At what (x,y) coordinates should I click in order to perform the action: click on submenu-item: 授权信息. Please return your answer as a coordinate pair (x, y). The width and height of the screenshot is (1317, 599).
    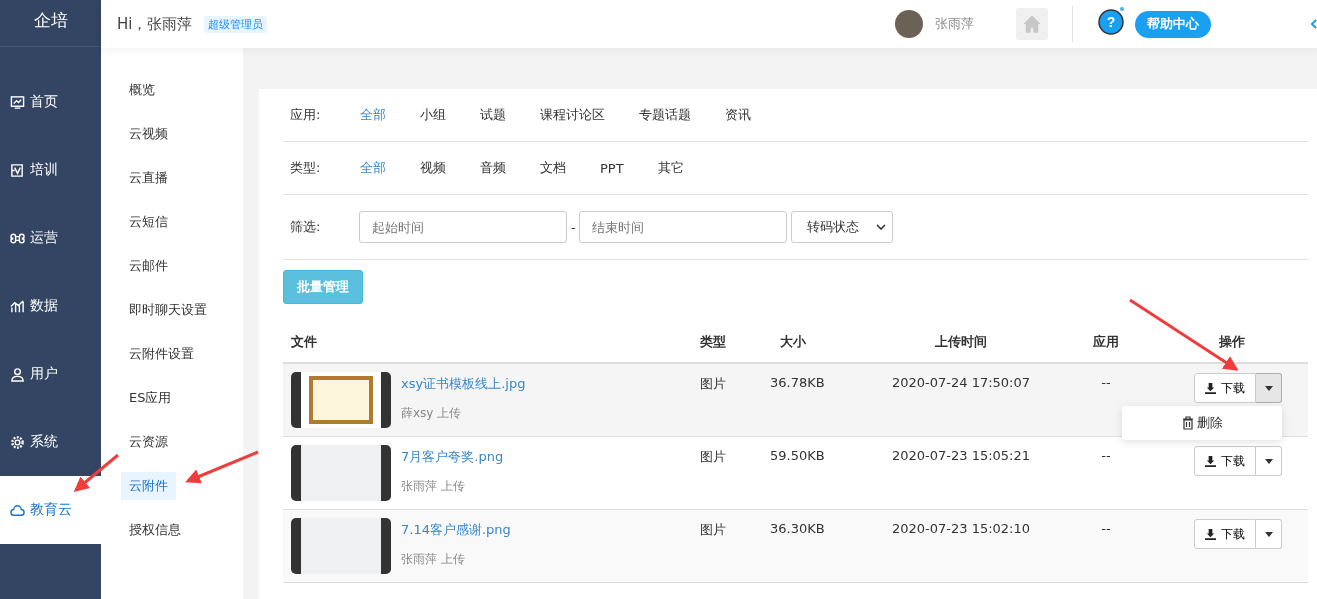
    Looking at the image, I should click on (155, 530).